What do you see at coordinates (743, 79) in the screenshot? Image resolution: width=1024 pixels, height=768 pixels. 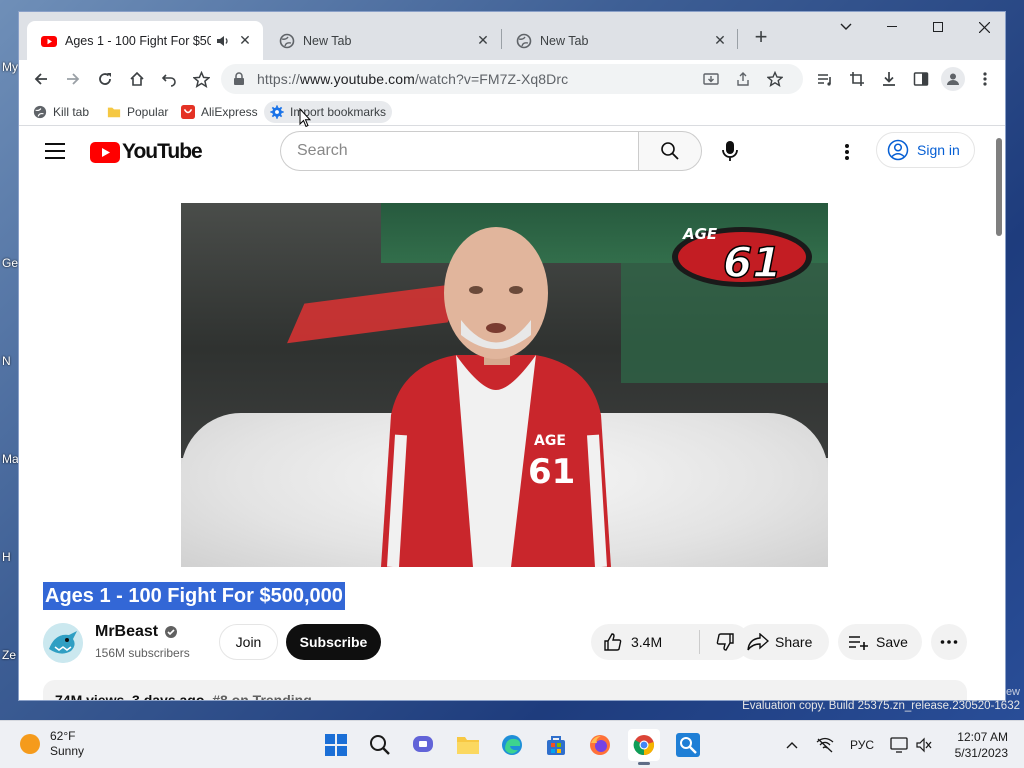 I see `share-icon` at bounding box center [743, 79].